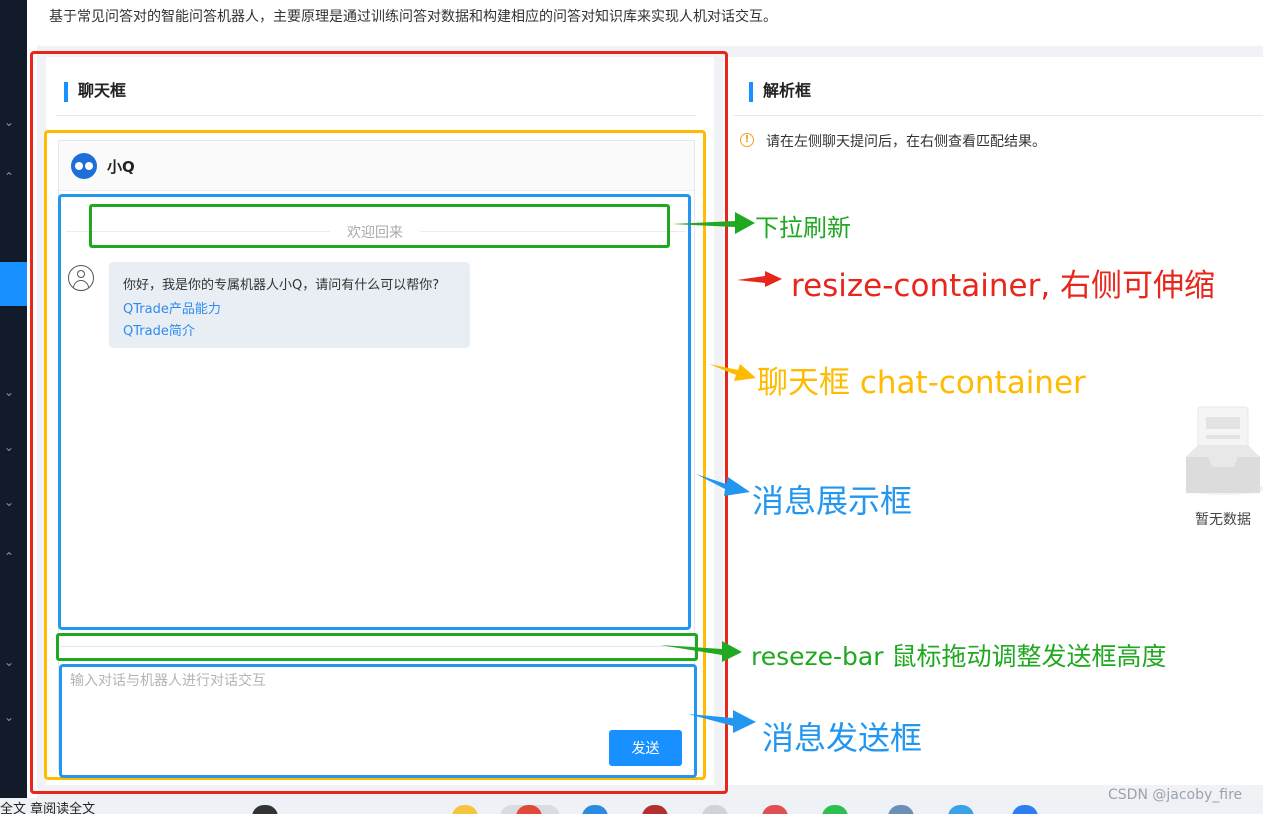 Image resolution: width=1263 pixels, height=814 pixels. Describe the element at coordinates (1224, 450) in the screenshot. I see `empty-box-icon` at that location.